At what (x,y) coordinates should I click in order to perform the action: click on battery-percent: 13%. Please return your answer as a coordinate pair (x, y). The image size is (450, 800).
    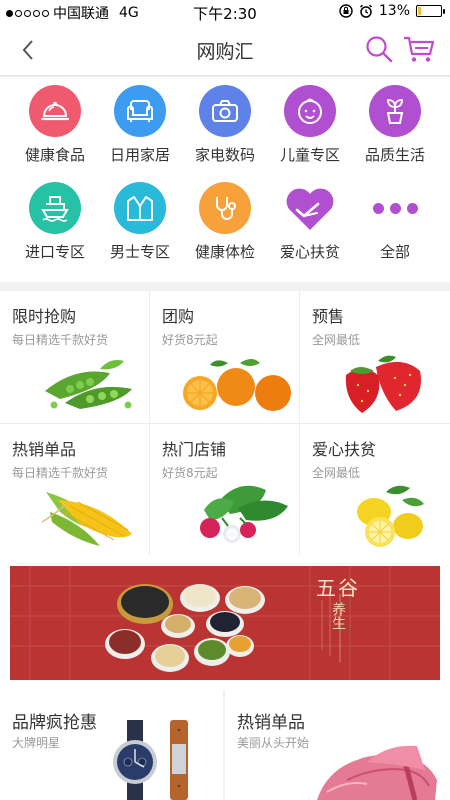
    Looking at the image, I should click on (394, 11).